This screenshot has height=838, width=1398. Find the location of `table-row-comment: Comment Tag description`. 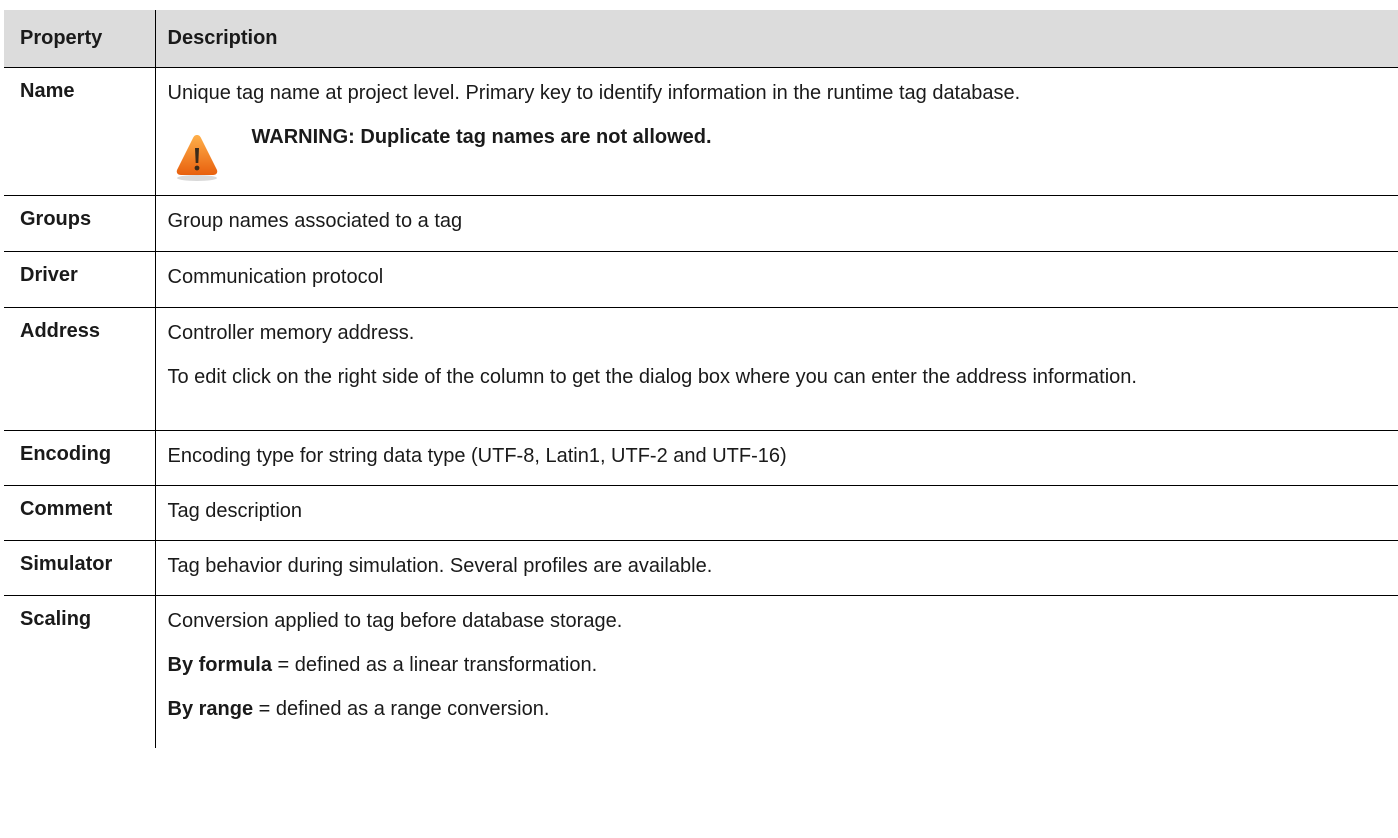

table-row-comment: Comment Tag description is located at coordinates (701, 513).